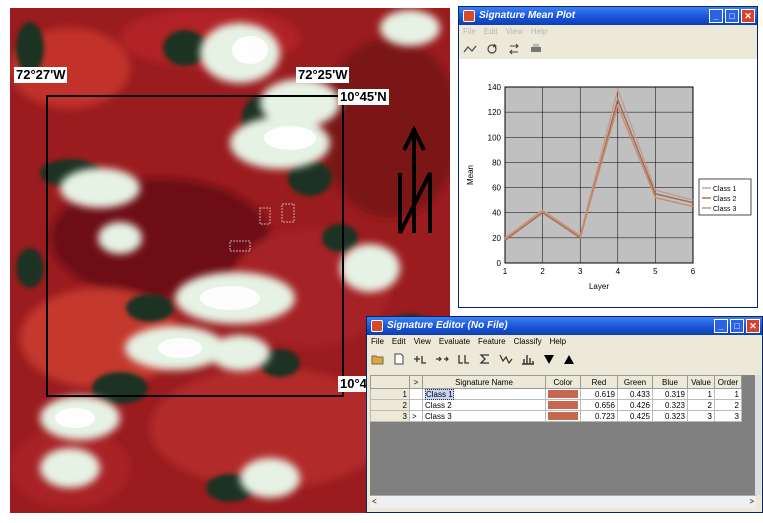 The height and width of the screenshot is (523, 763). I want to click on add-signature-icon, so click(420, 359).